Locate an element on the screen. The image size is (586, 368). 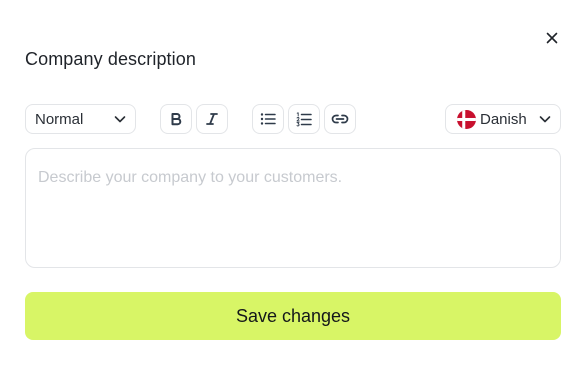
text-format-select: Normal is located at coordinates (80, 119).